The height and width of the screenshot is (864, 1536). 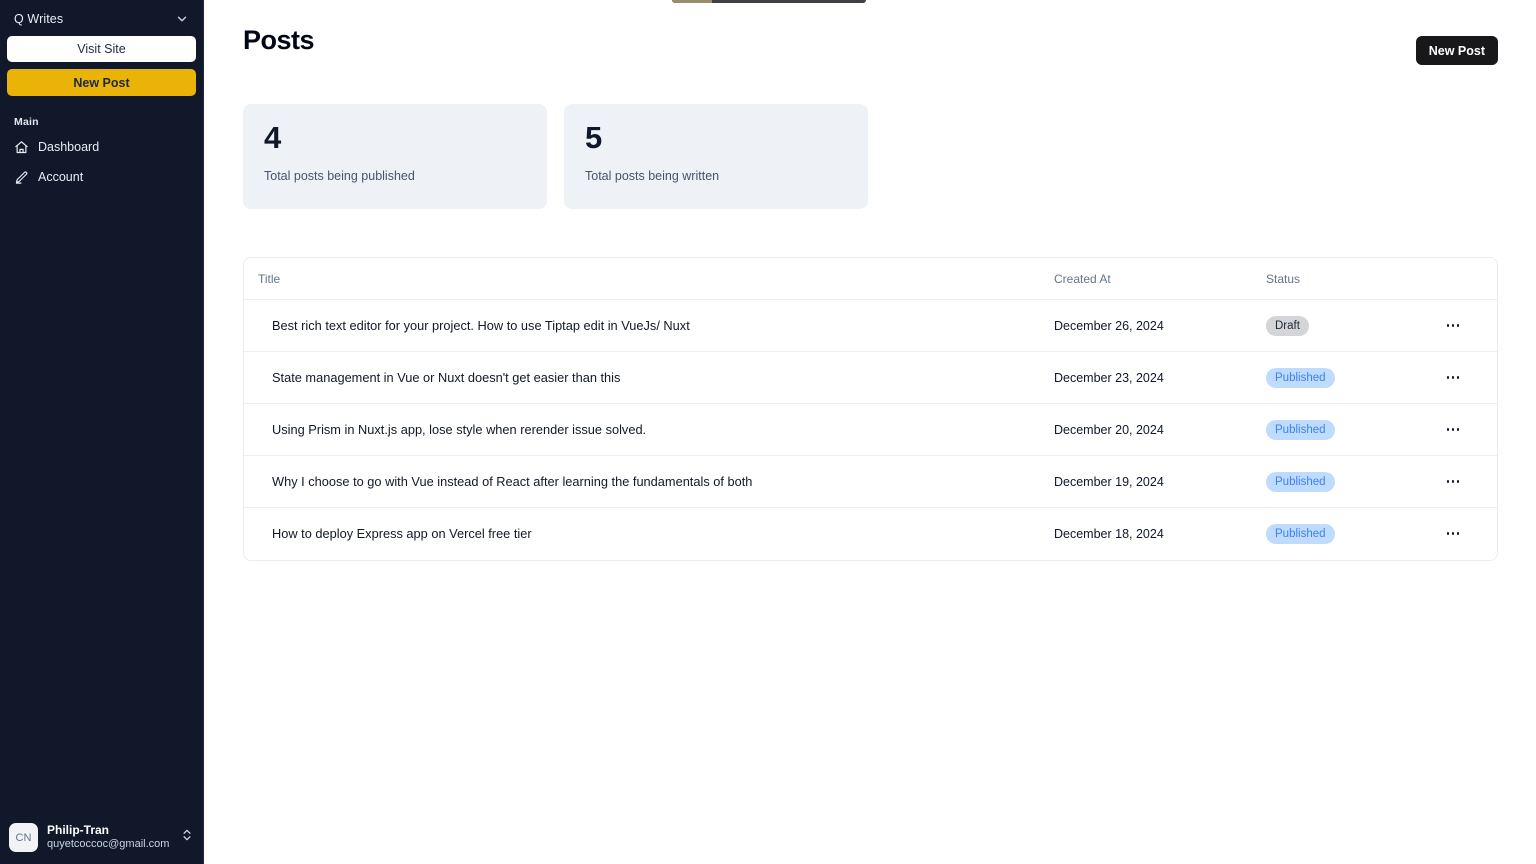 What do you see at coordinates (101, 18) in the screenshot?
I see `workspace-switcher: Q Writes` at bounding box center [101, 18].